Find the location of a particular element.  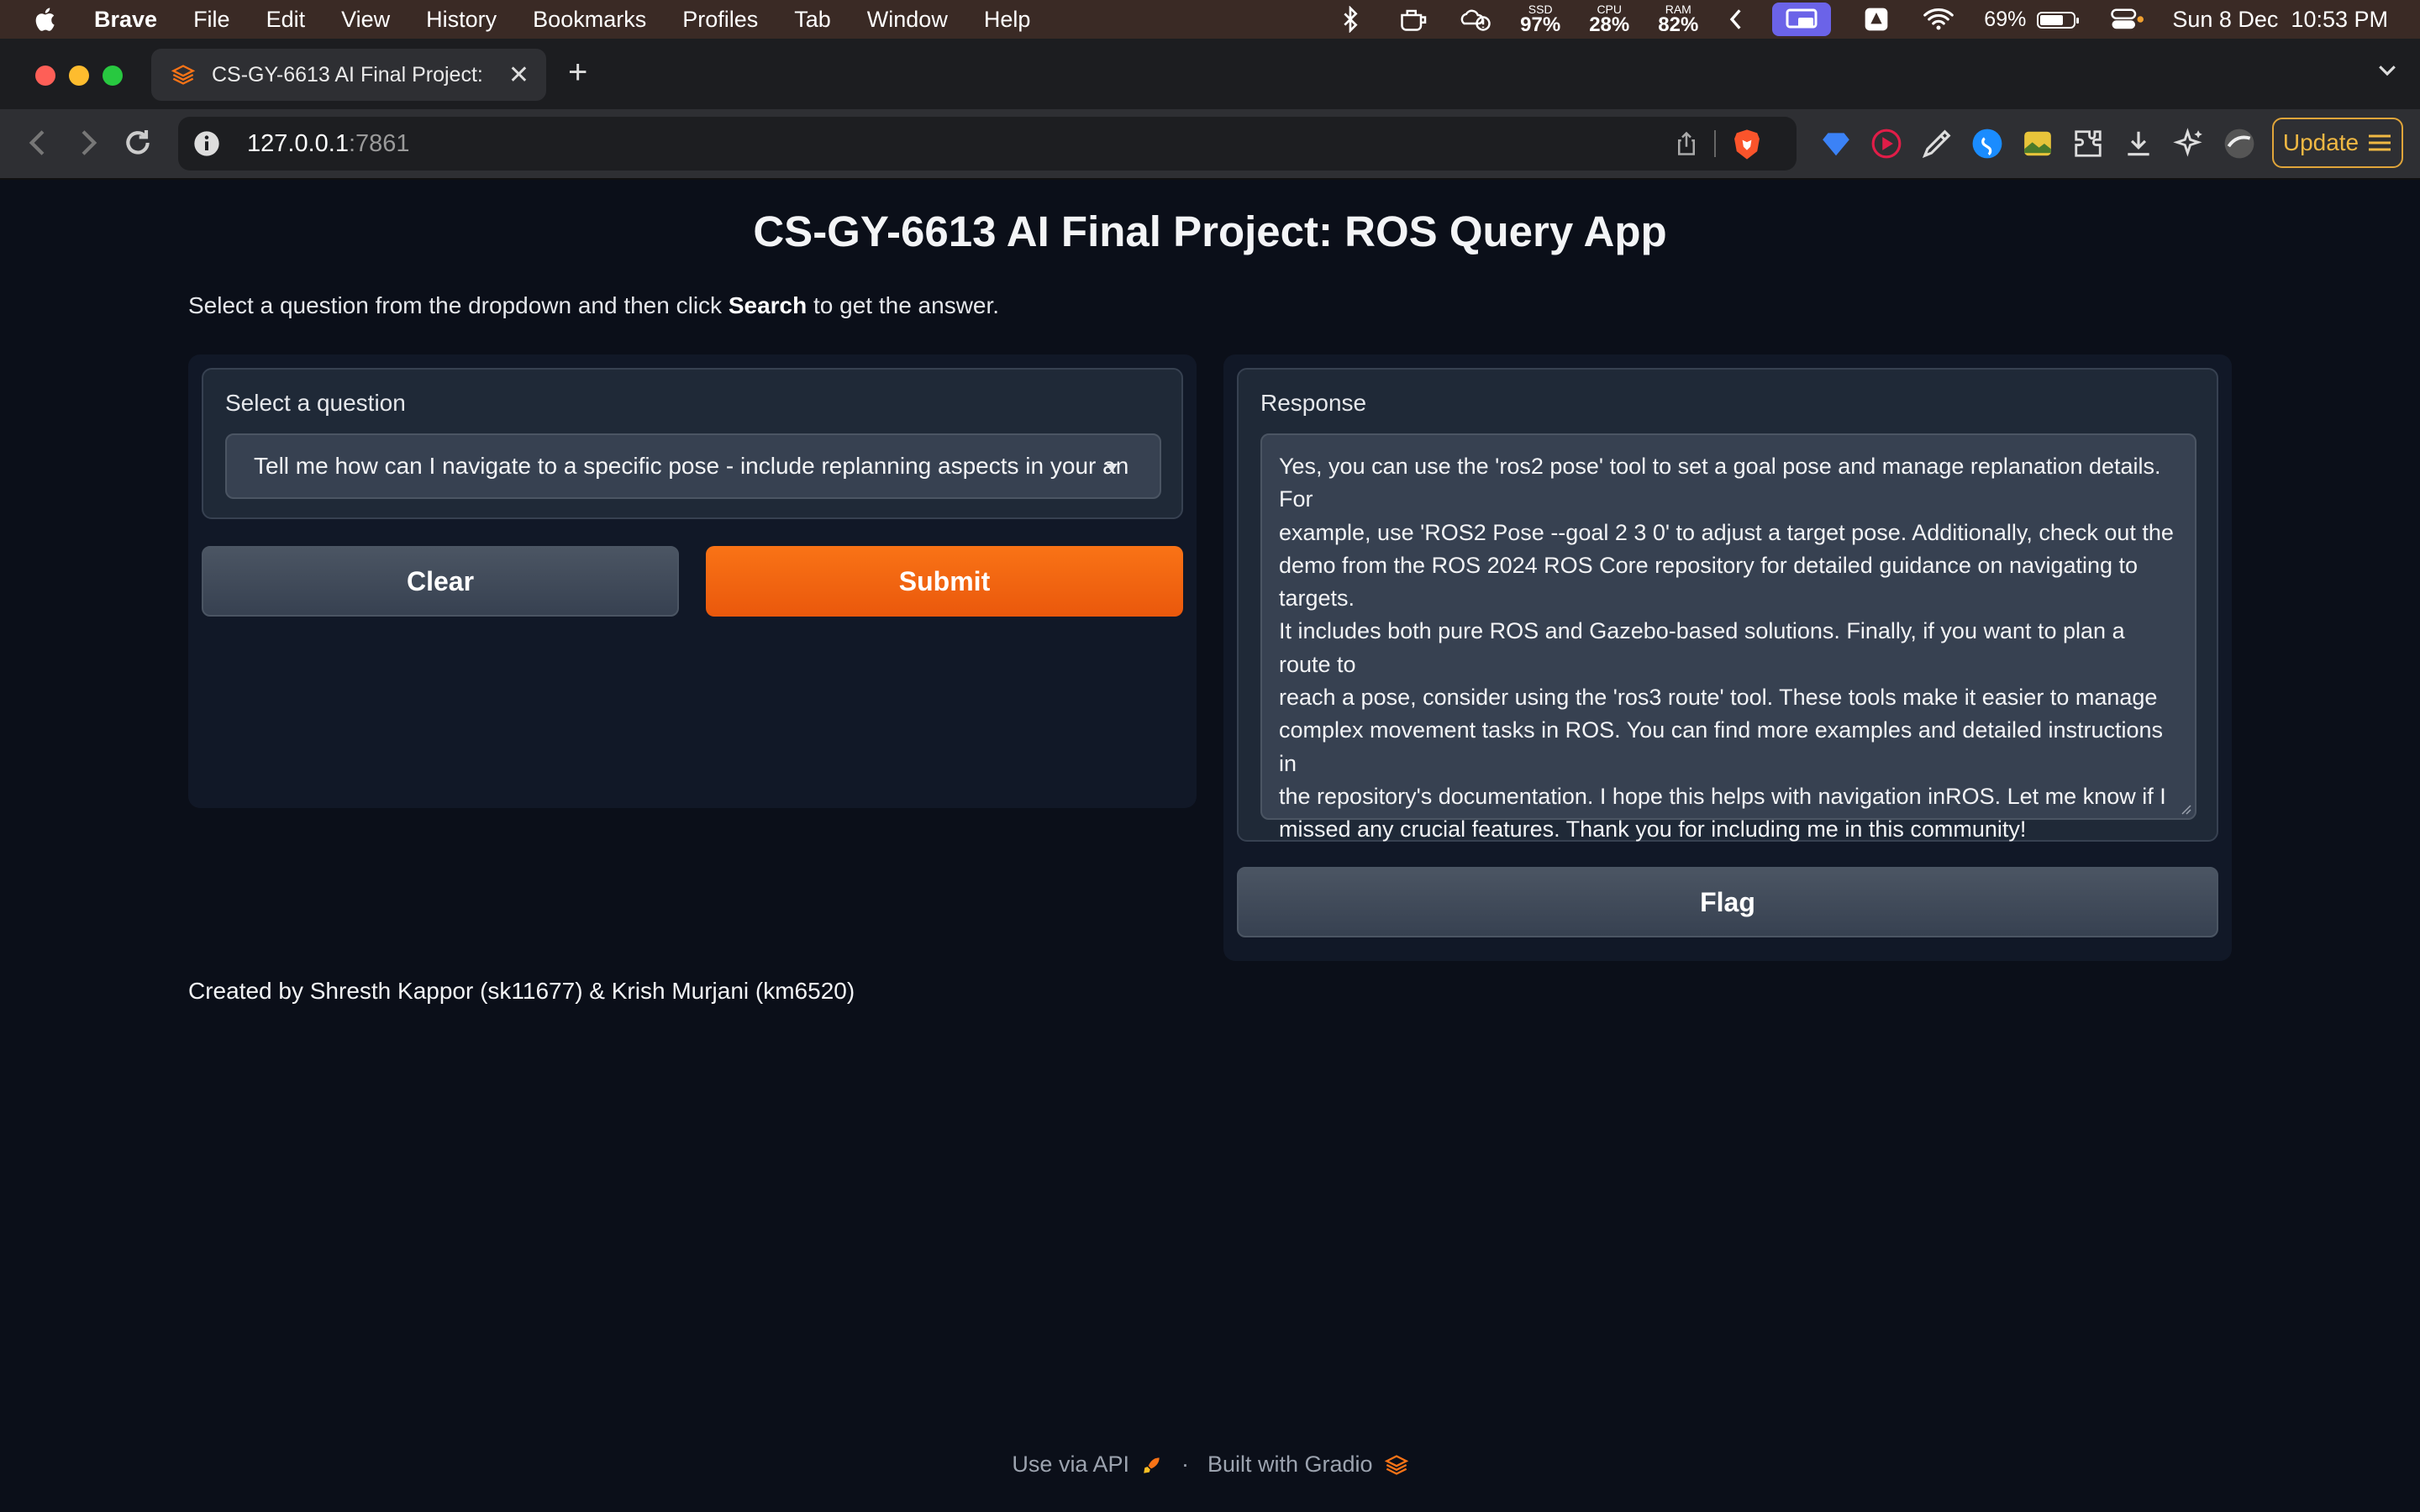

extension-record-icon is located at coordinates (1886, 144).